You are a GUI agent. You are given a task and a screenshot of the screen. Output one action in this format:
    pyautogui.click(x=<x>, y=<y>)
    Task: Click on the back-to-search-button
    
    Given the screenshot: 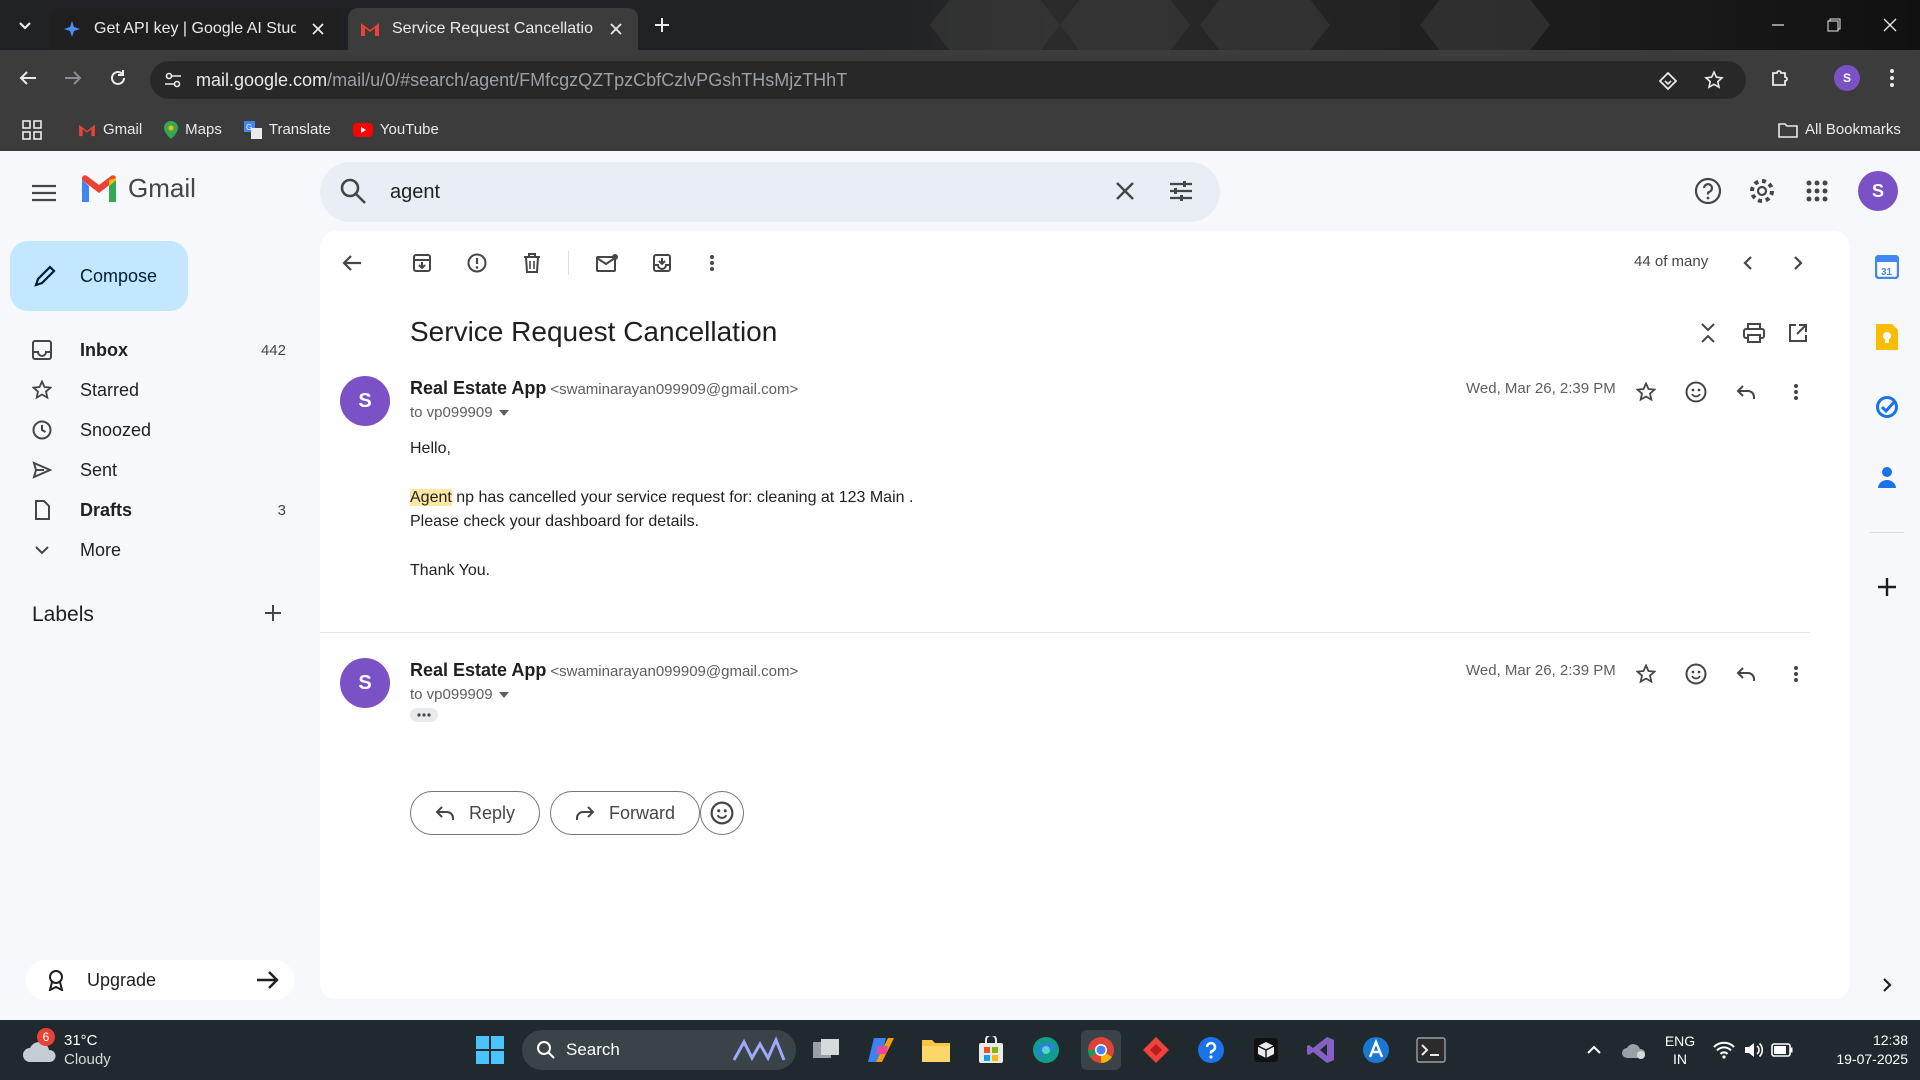 What is the action you would take?
    pyautogui.click(x=352, y=263)
    